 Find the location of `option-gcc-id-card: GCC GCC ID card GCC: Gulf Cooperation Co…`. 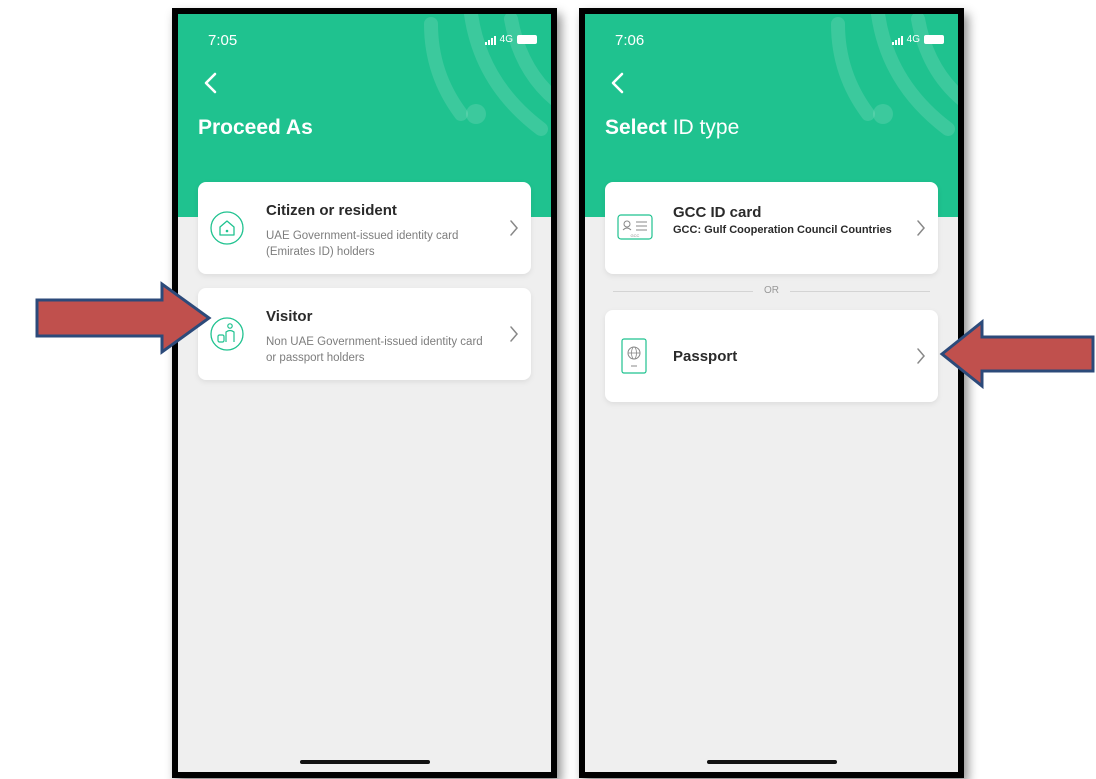

option-gcc-id-card: GCC GCC ID card GCC: Gulf Cooperation Co… is located at coordinates (771, 228).